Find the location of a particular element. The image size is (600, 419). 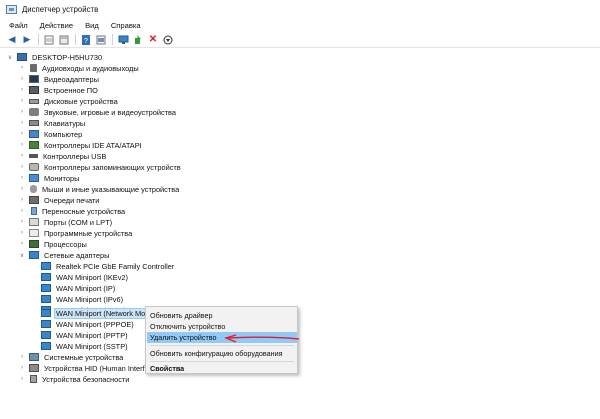

window-title: Диспетчер устройств is located at coordinates (60, 9).